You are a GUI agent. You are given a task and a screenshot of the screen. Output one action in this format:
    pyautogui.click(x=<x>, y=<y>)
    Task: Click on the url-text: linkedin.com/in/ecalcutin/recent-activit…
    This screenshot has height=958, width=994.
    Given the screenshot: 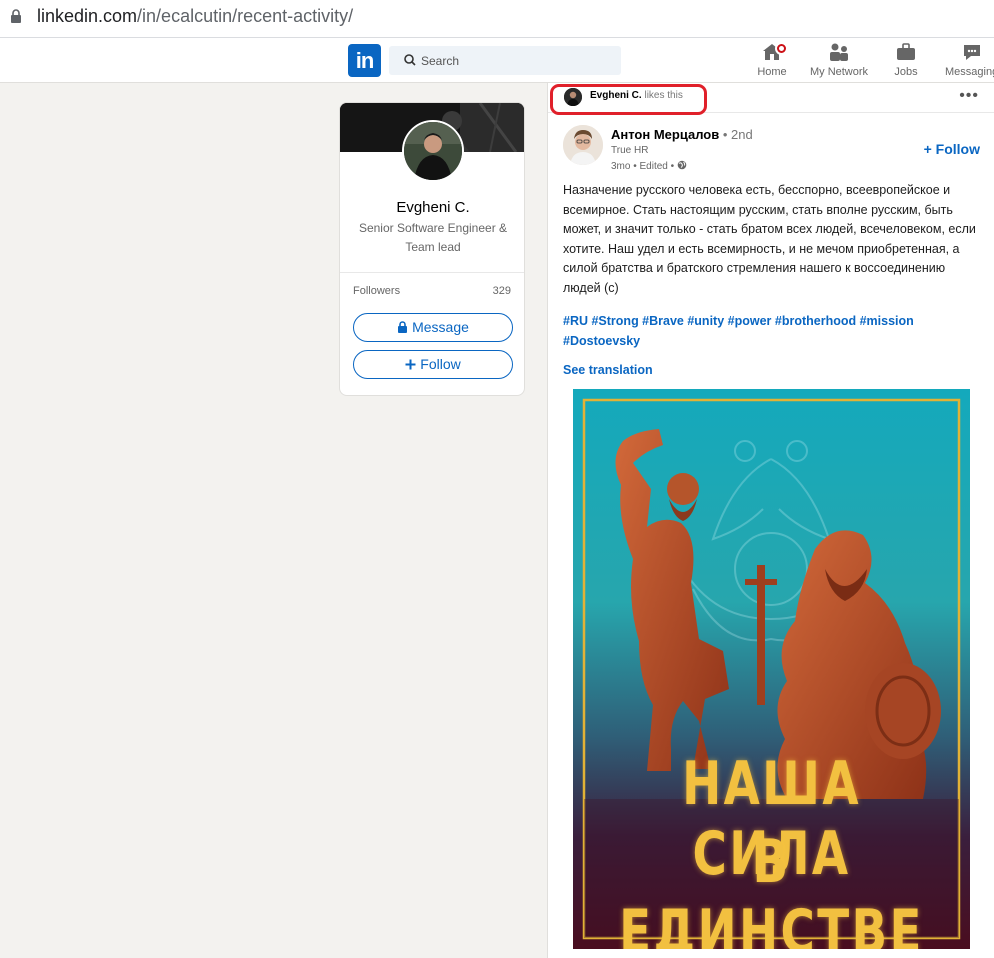 What is the action you would take?
    pyautogui.click(x=195, y=16)
    